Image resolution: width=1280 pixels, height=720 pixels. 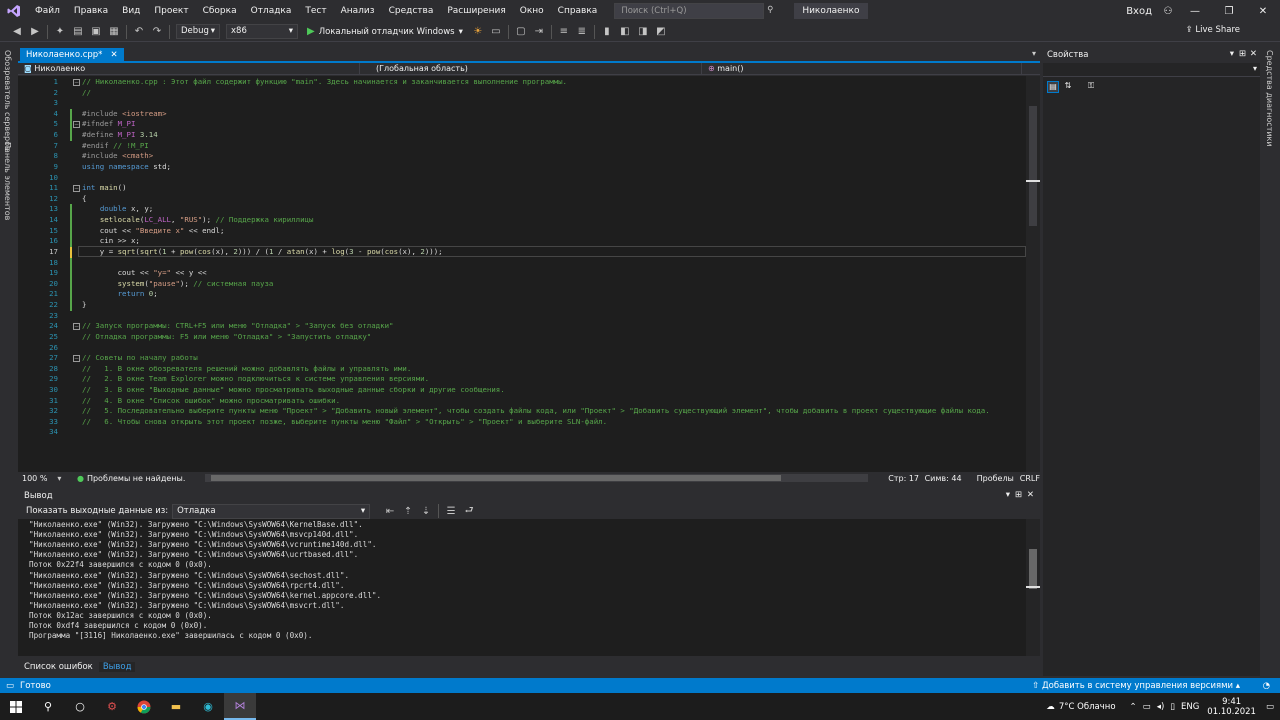 I want to click on prev-message-icon: ⇡, so click(x=408, y=511).